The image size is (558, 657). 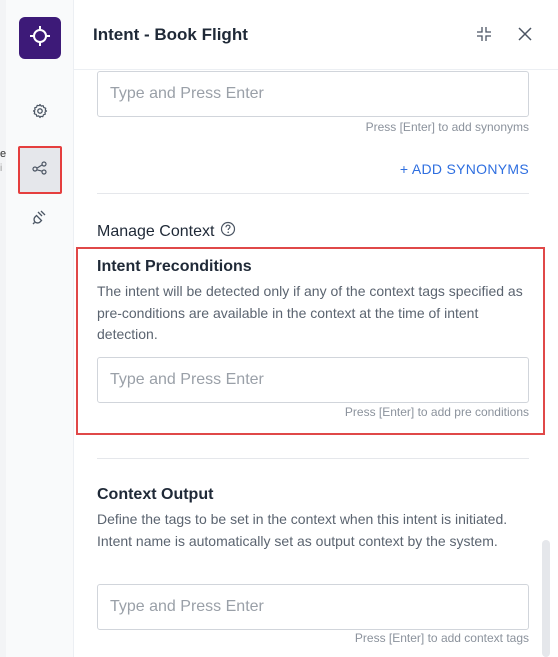 What do you see at coordinates (170, 34) in the screenshot?
I see `panel-title: Intent - Book Flight` at bounding box center [170, 34].